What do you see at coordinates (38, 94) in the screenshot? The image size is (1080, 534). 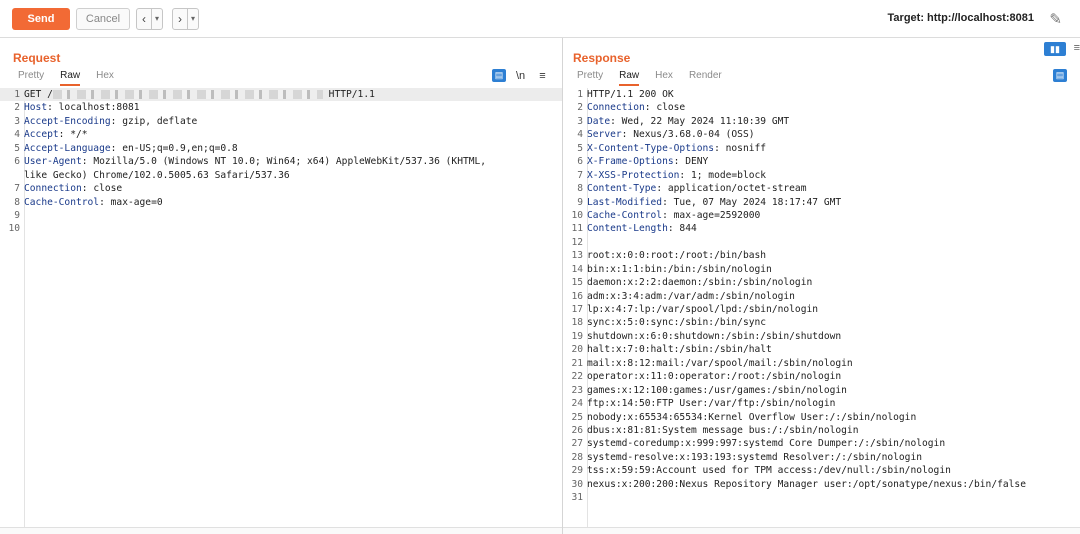 I see `header-value: GET /` at bounding box center [38, 94].